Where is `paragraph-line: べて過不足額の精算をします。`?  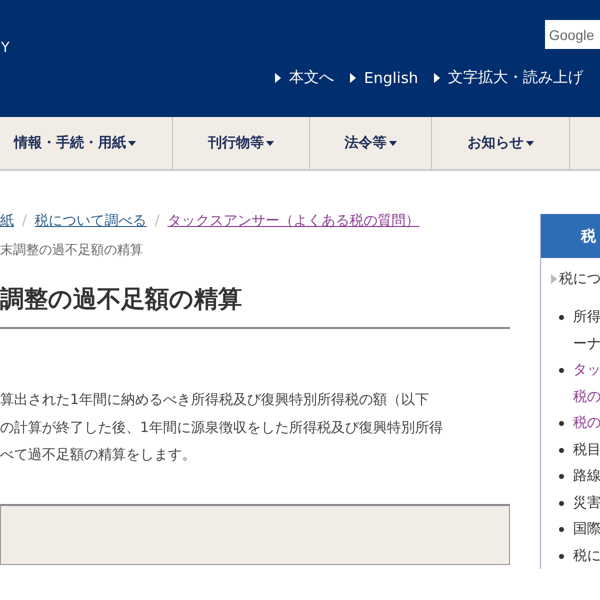 paragraph-line: べて過不足額の精算をします。 is located at coordinates (98, 455).